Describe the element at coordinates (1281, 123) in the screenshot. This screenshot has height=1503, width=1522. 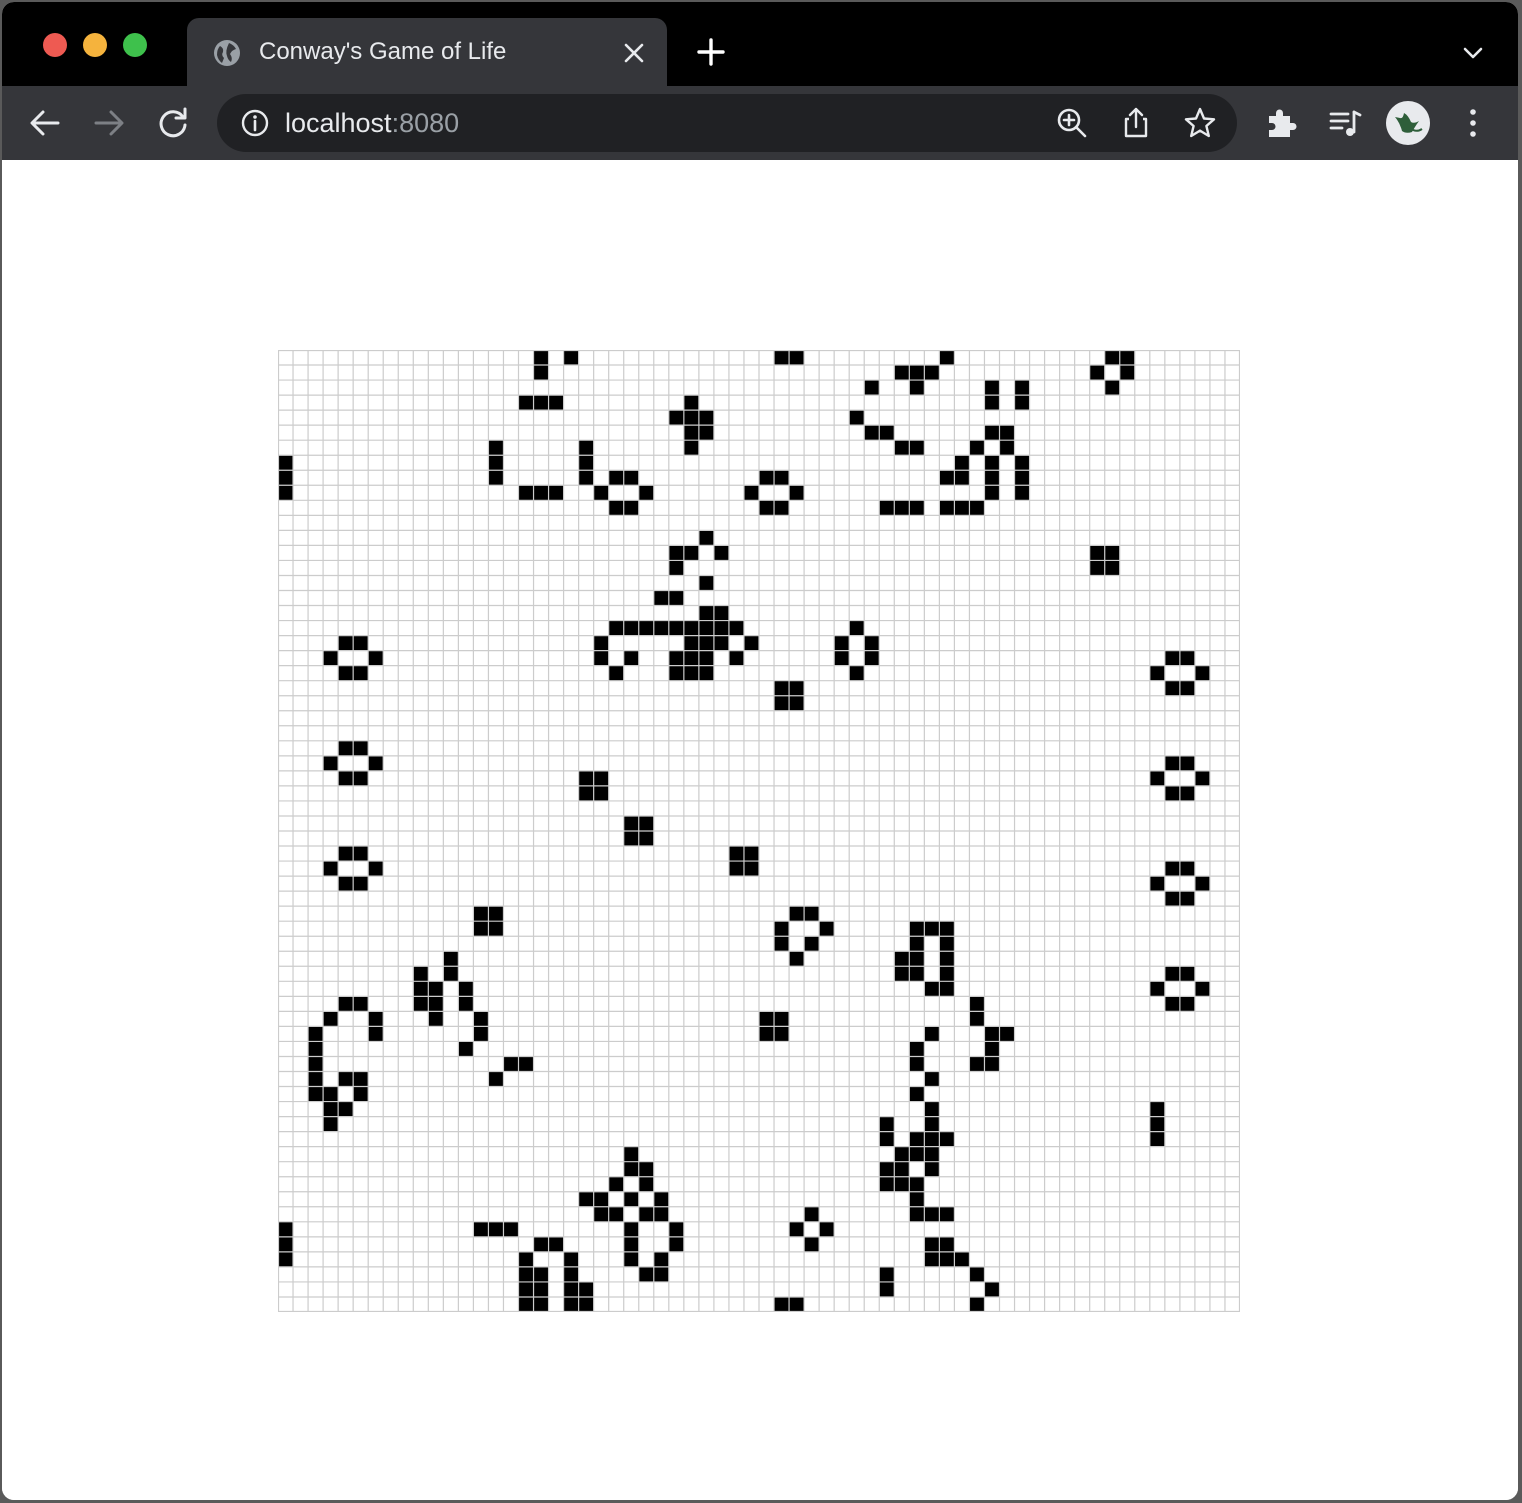
I see `extensions-puzzle-icon` at that location.